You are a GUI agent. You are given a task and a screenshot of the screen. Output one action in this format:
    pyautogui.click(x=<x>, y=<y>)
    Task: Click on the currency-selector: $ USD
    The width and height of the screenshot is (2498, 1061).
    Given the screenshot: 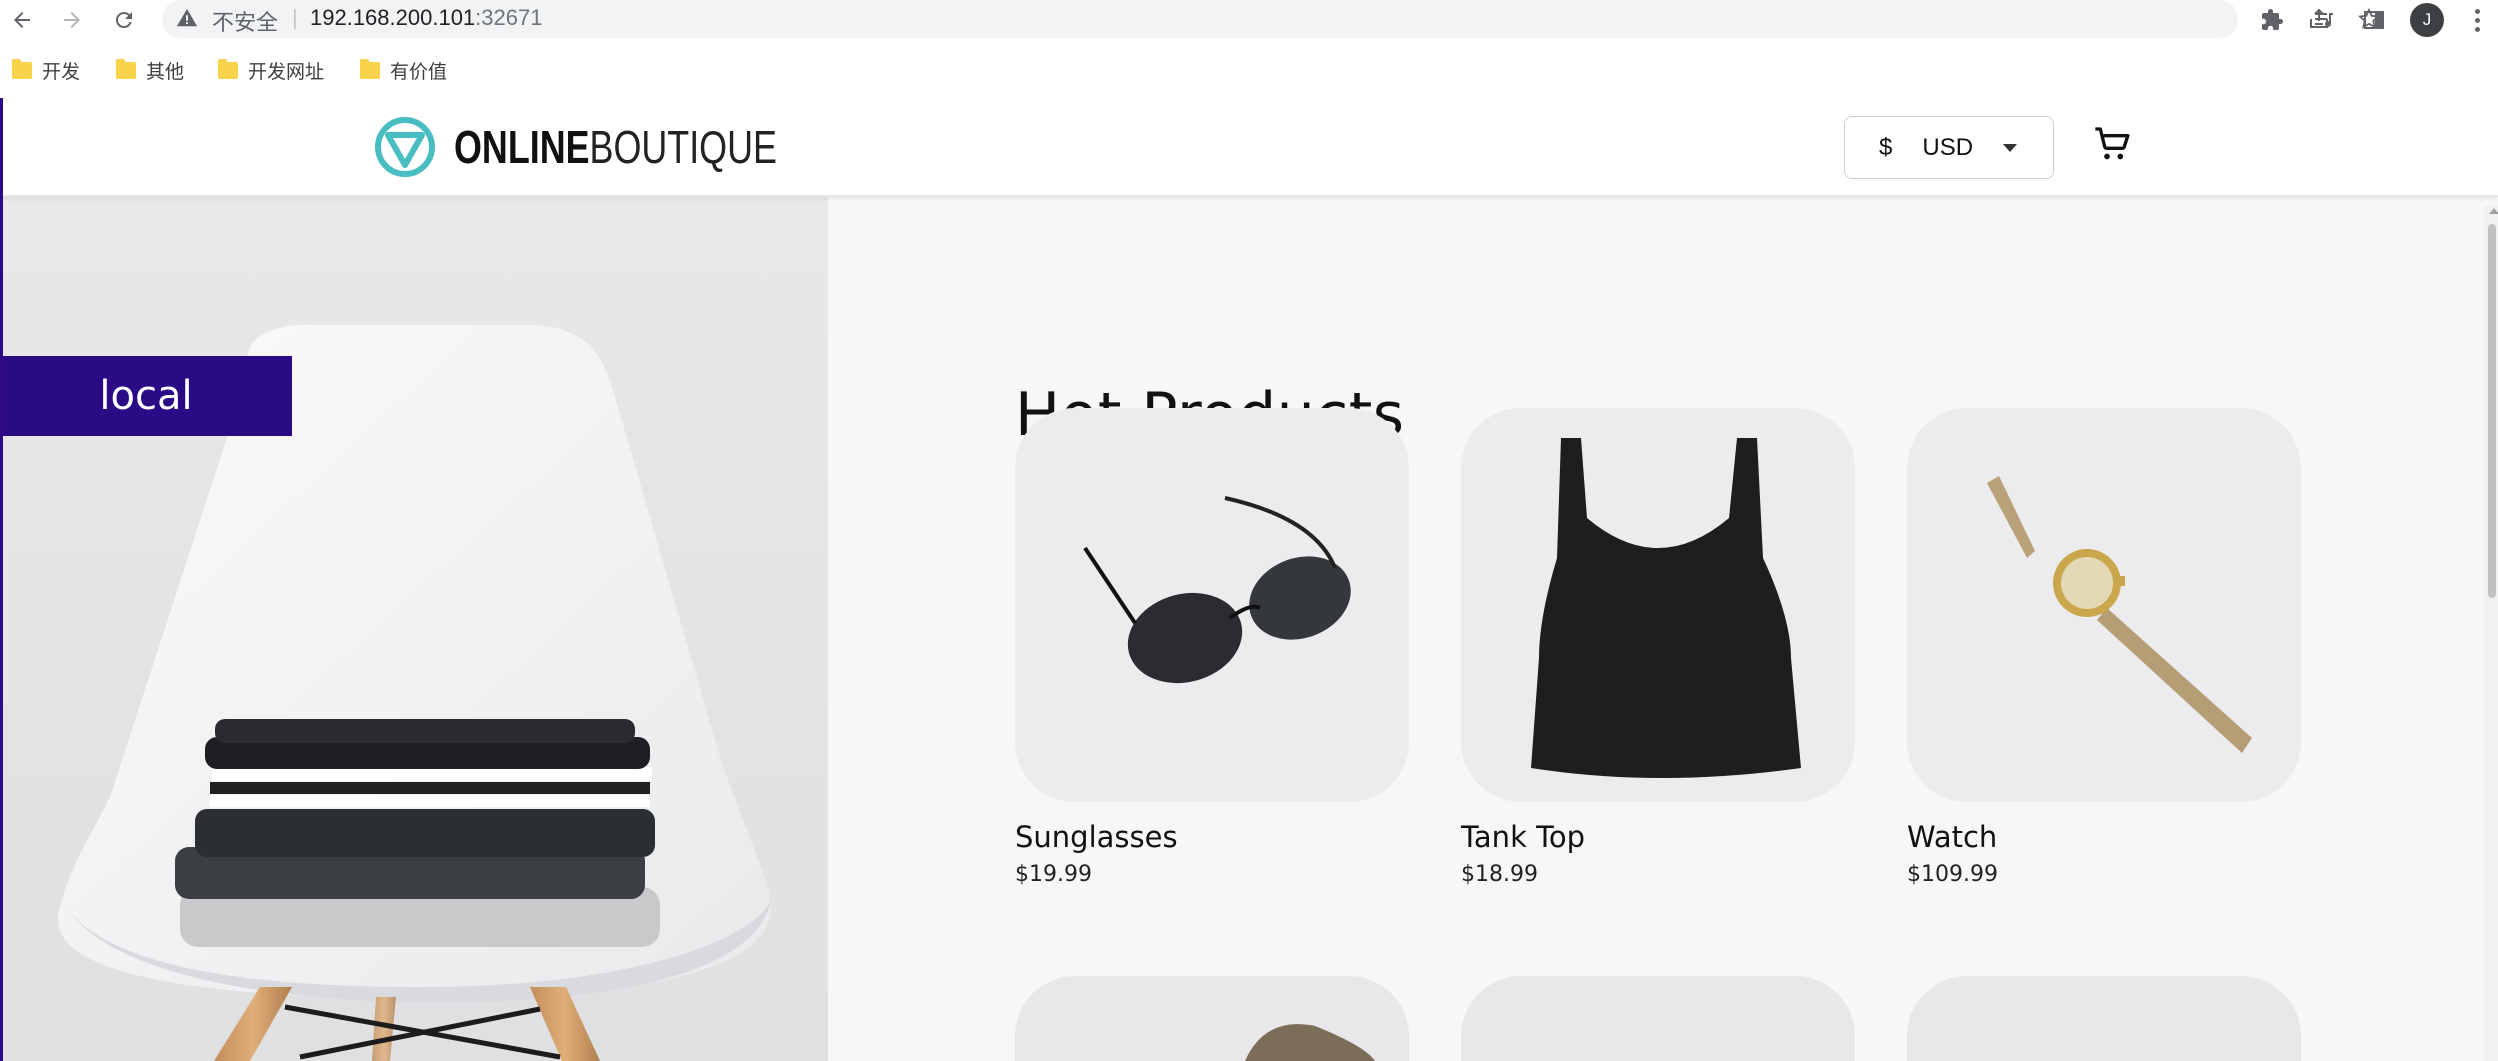 What is the action you would take?
    pyautogui.click(x=1949, y=147)
    